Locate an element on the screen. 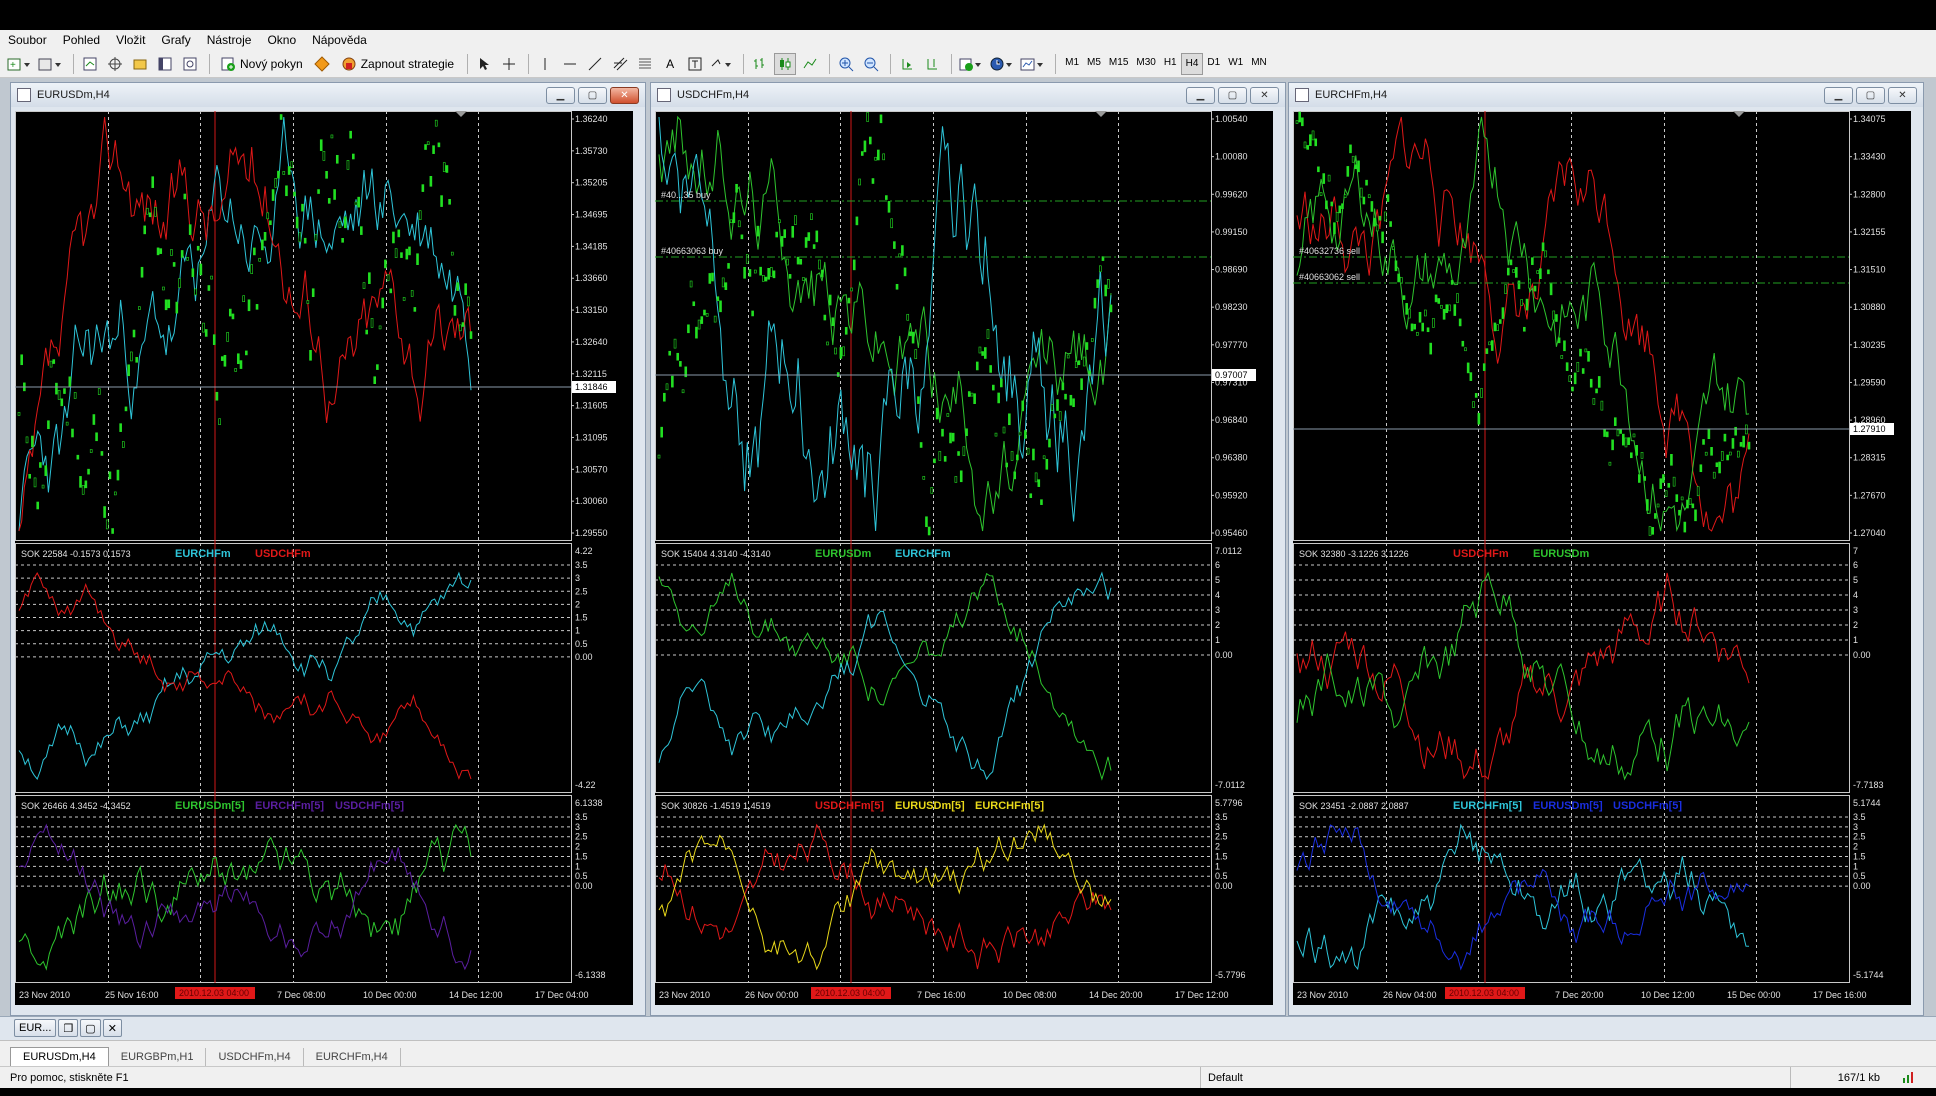 The width and height of the screenshot is (1936, 1096). new-chart-button: + is located at coordinates (20, 64).